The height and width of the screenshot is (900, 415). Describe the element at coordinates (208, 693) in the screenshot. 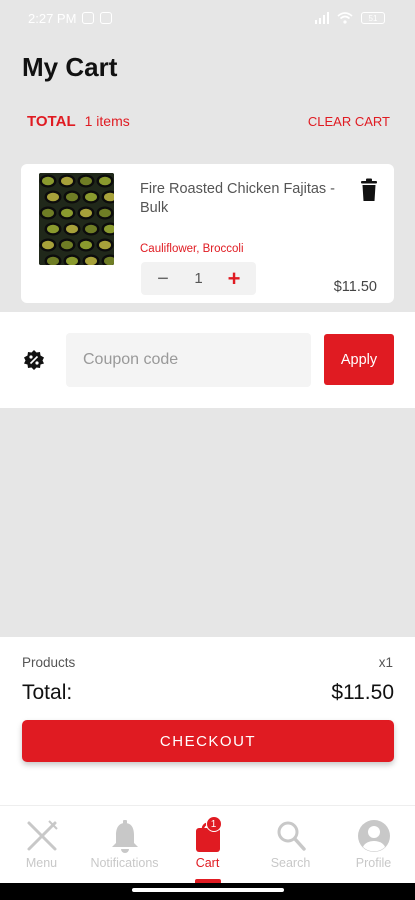

I see `total-row: Total: $11.50` at that location.